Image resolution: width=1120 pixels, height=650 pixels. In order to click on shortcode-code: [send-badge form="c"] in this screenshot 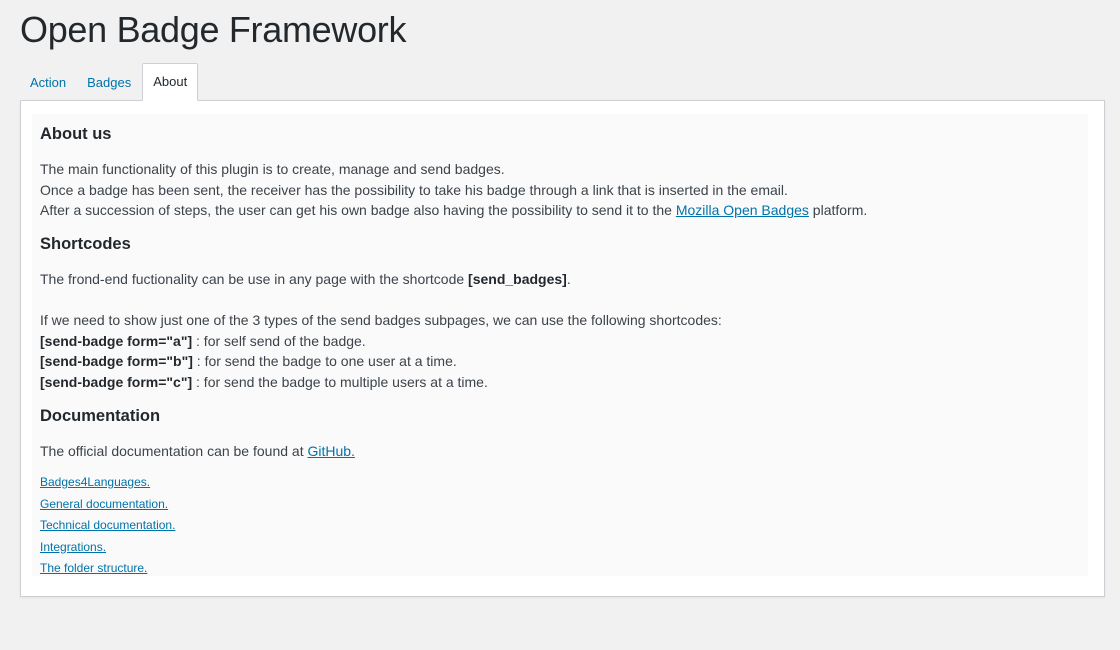, I will do `click(116, 381)`.